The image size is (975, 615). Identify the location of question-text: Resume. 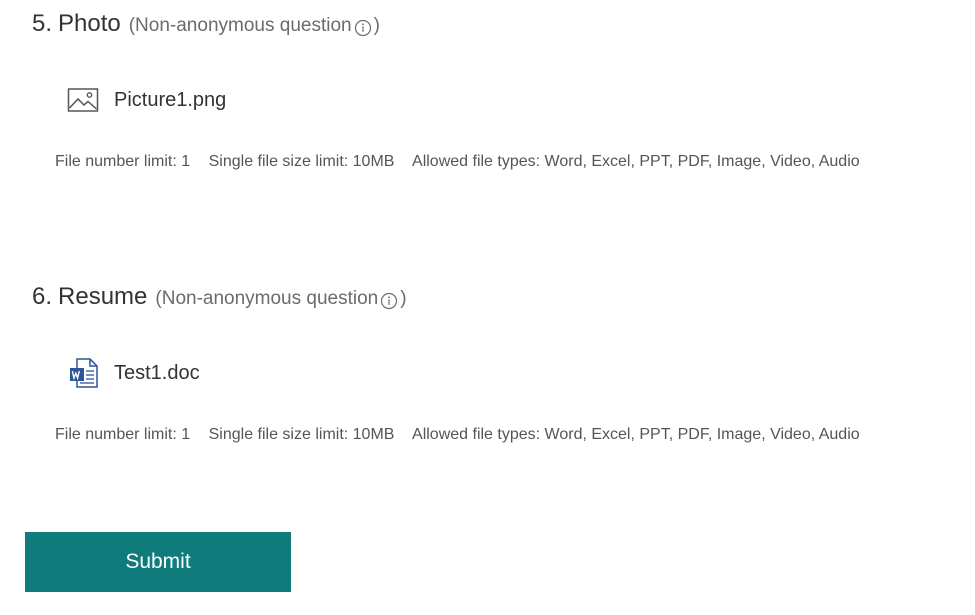
(103, 296).